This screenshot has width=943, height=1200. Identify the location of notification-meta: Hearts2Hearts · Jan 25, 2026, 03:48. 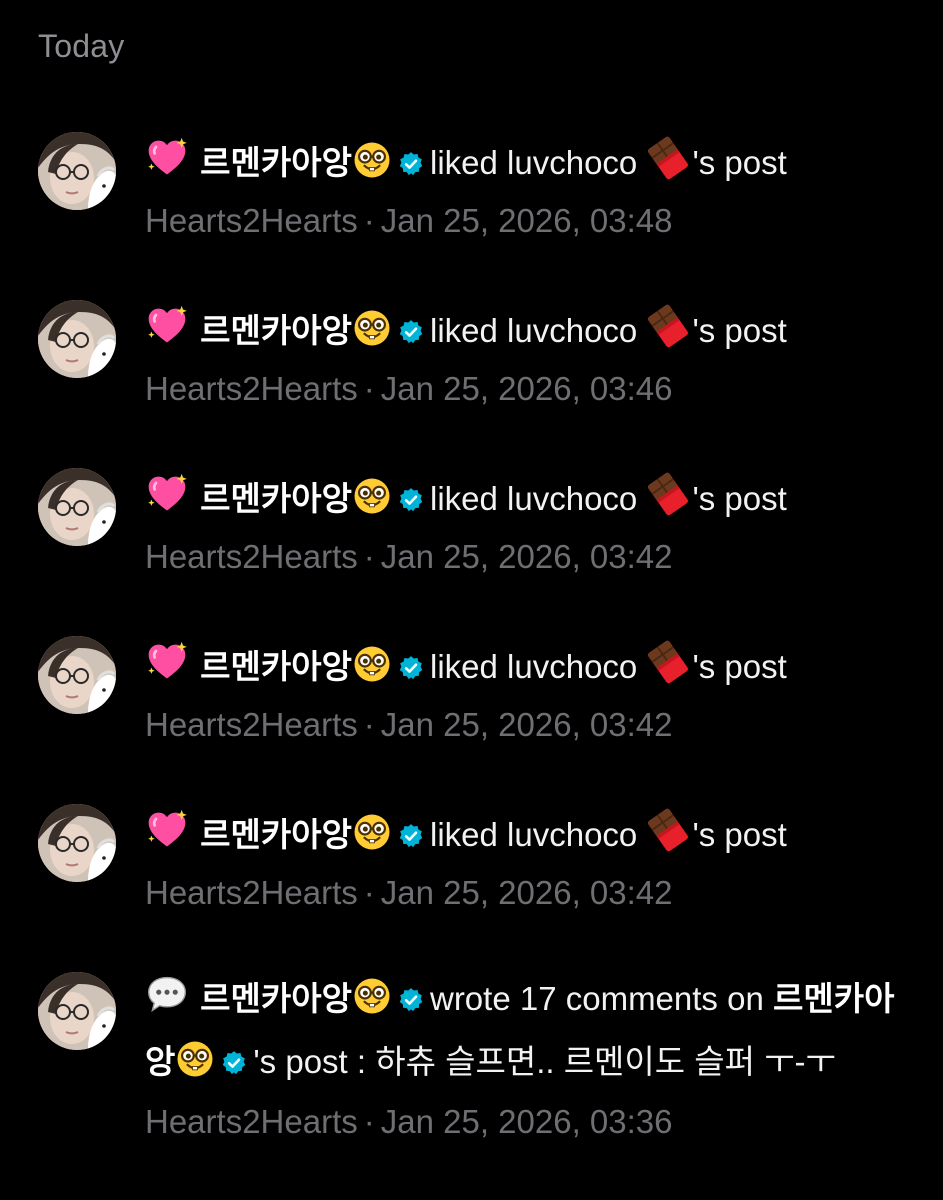
(530, 221).